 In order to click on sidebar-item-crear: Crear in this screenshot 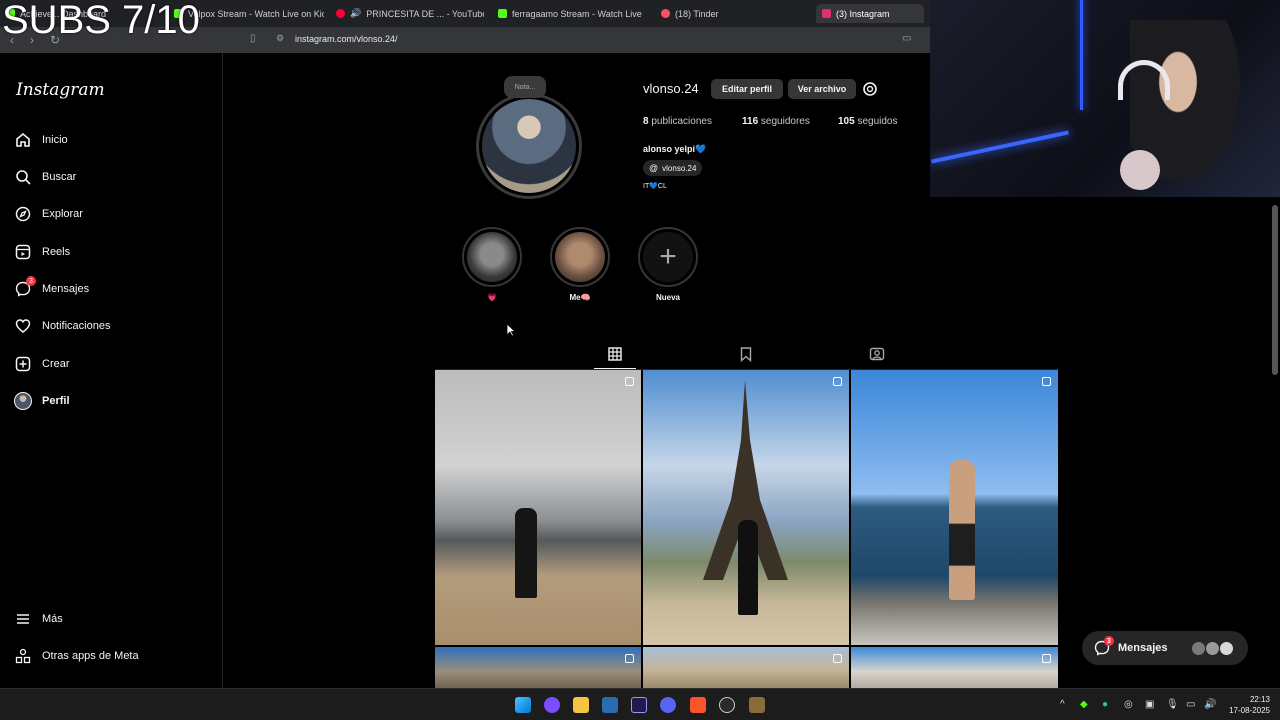, I will do `click(42, 364)`.